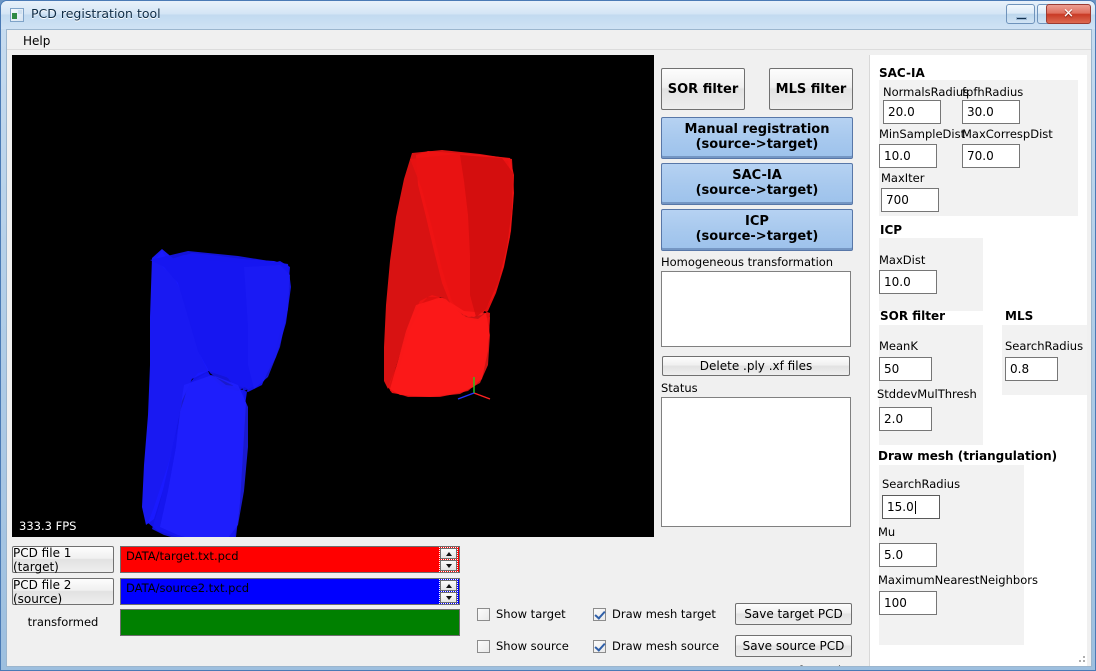 The height and width of the screenshot is (671, 1096). Describe the element at coordinates (757, 236) in the screenshot. I see `icp-line2: (source->target)` at that location.